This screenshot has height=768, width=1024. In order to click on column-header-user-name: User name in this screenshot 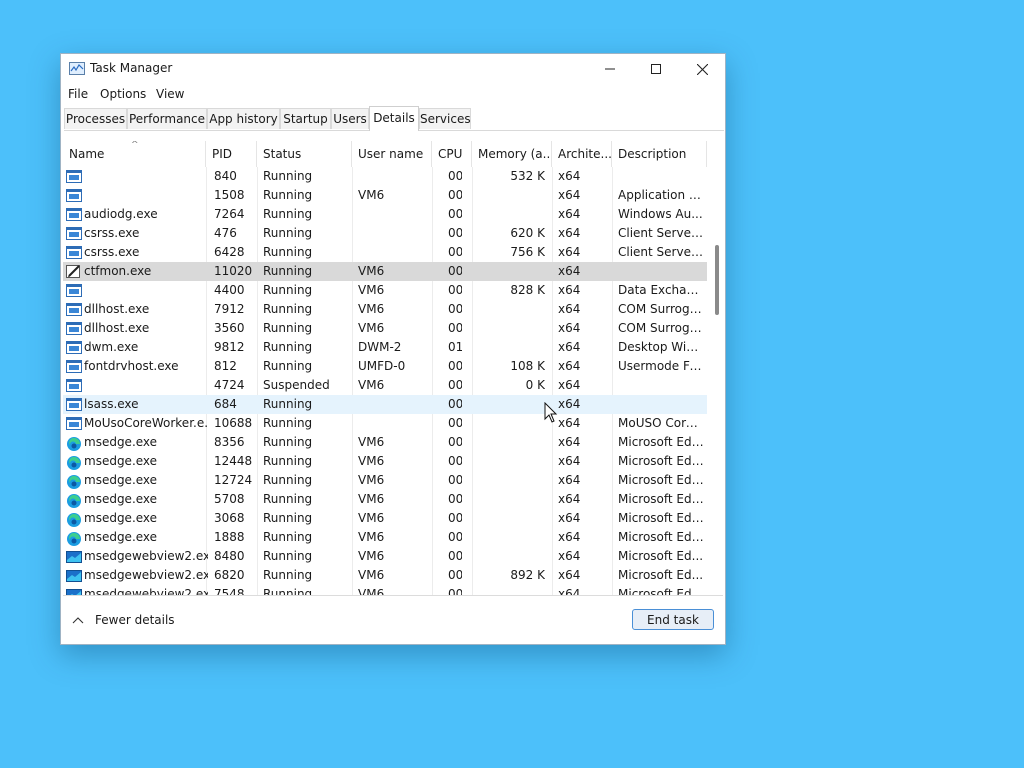, I will do `click(392, 154)`.